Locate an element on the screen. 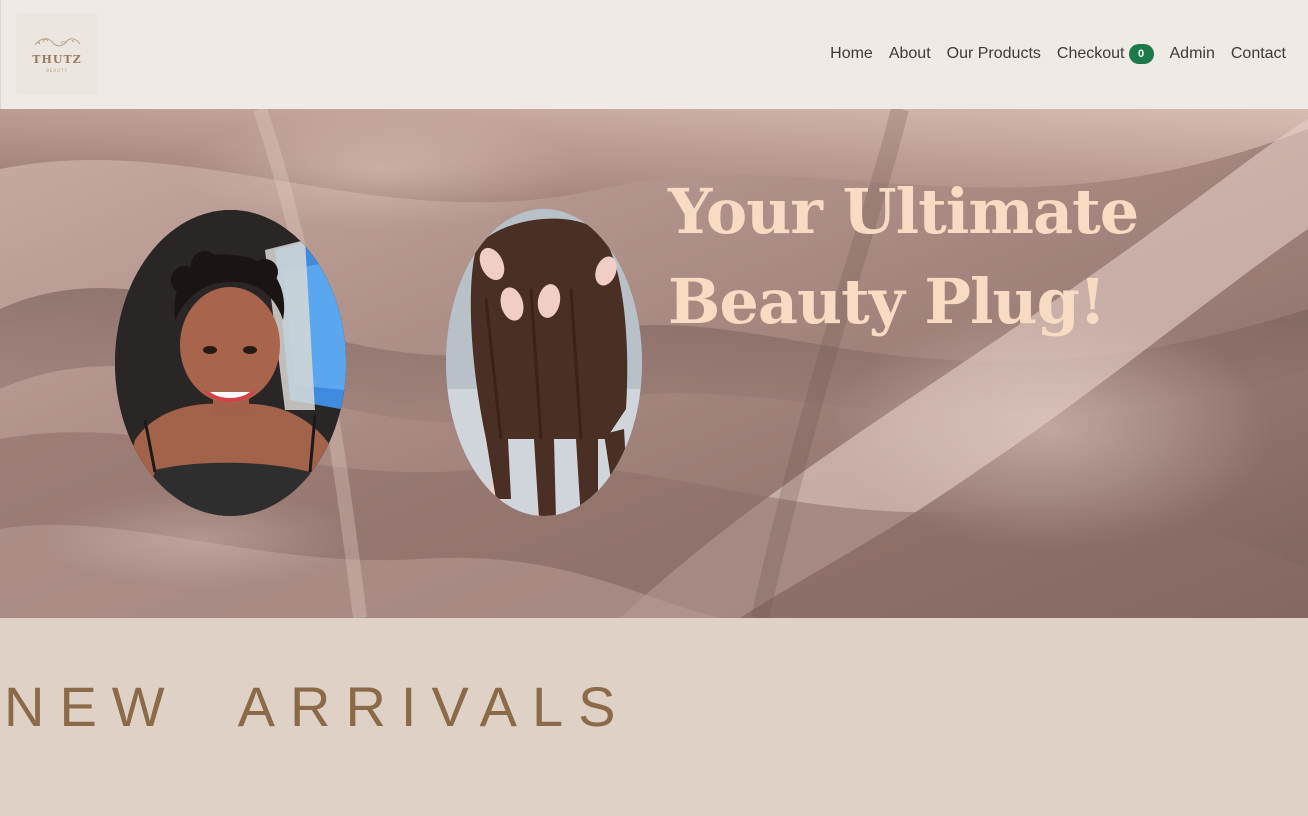 This screenshot has width=1308, height=816. nav-about-link: About is located at coordinates (910, 54).